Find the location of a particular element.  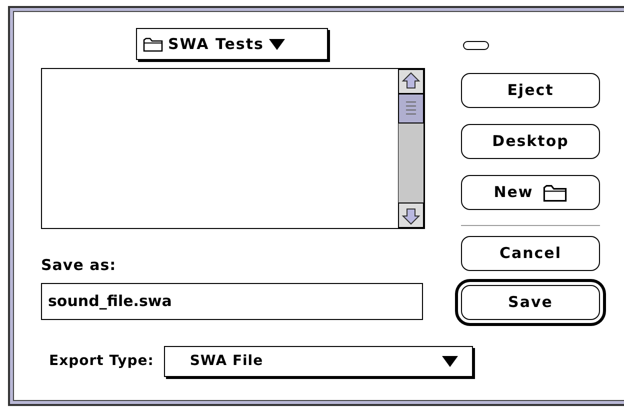

input-field: sound_file.swa is located at coordinates (232, 301).